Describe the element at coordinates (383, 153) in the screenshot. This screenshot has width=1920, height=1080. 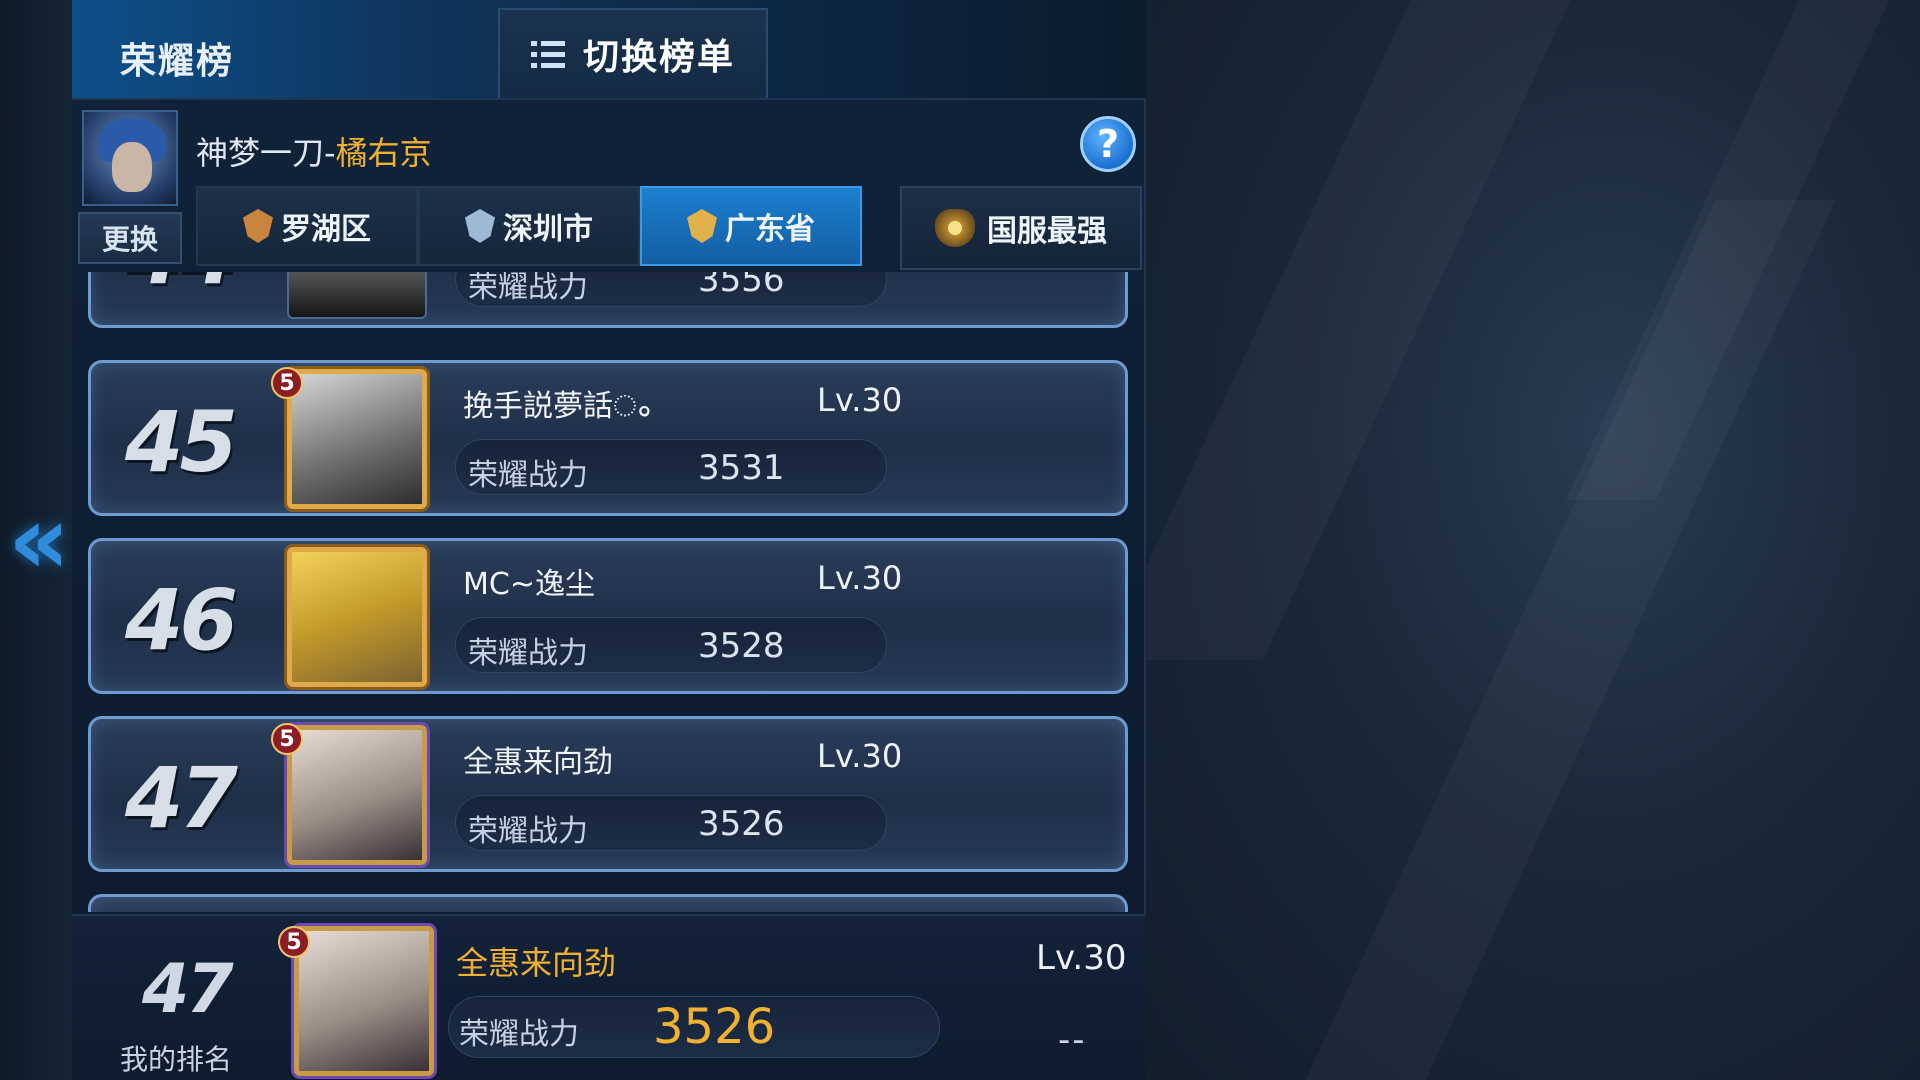
I see `hero-name-highlight: 橘右京` at that location.